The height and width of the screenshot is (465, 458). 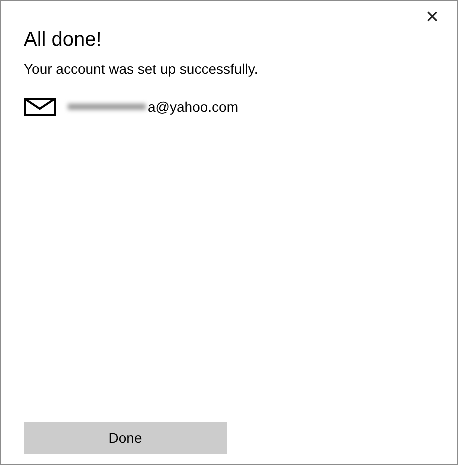 What do you see at coordinates (193, 107) in the screenshot?
I see `account-email: a@yahoo.com` at bounding box center [193, 107].